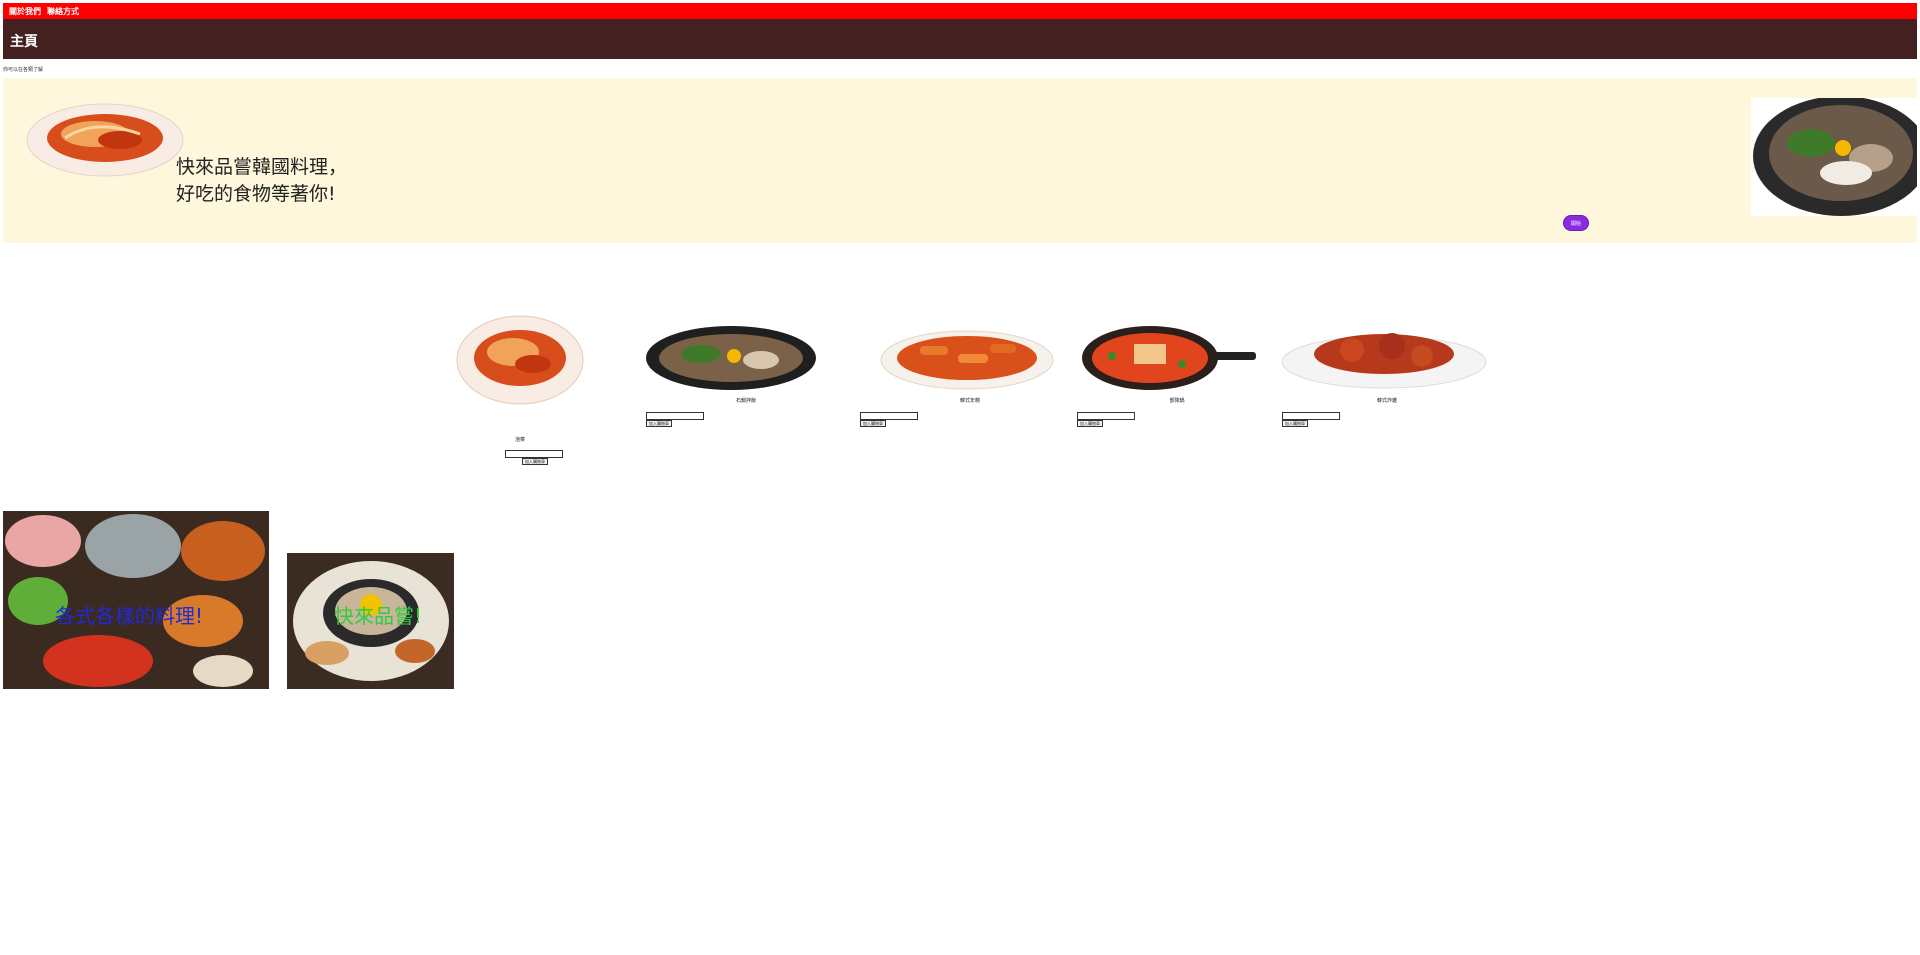  I want to click on bibimbap-image, so click(1834, 157).